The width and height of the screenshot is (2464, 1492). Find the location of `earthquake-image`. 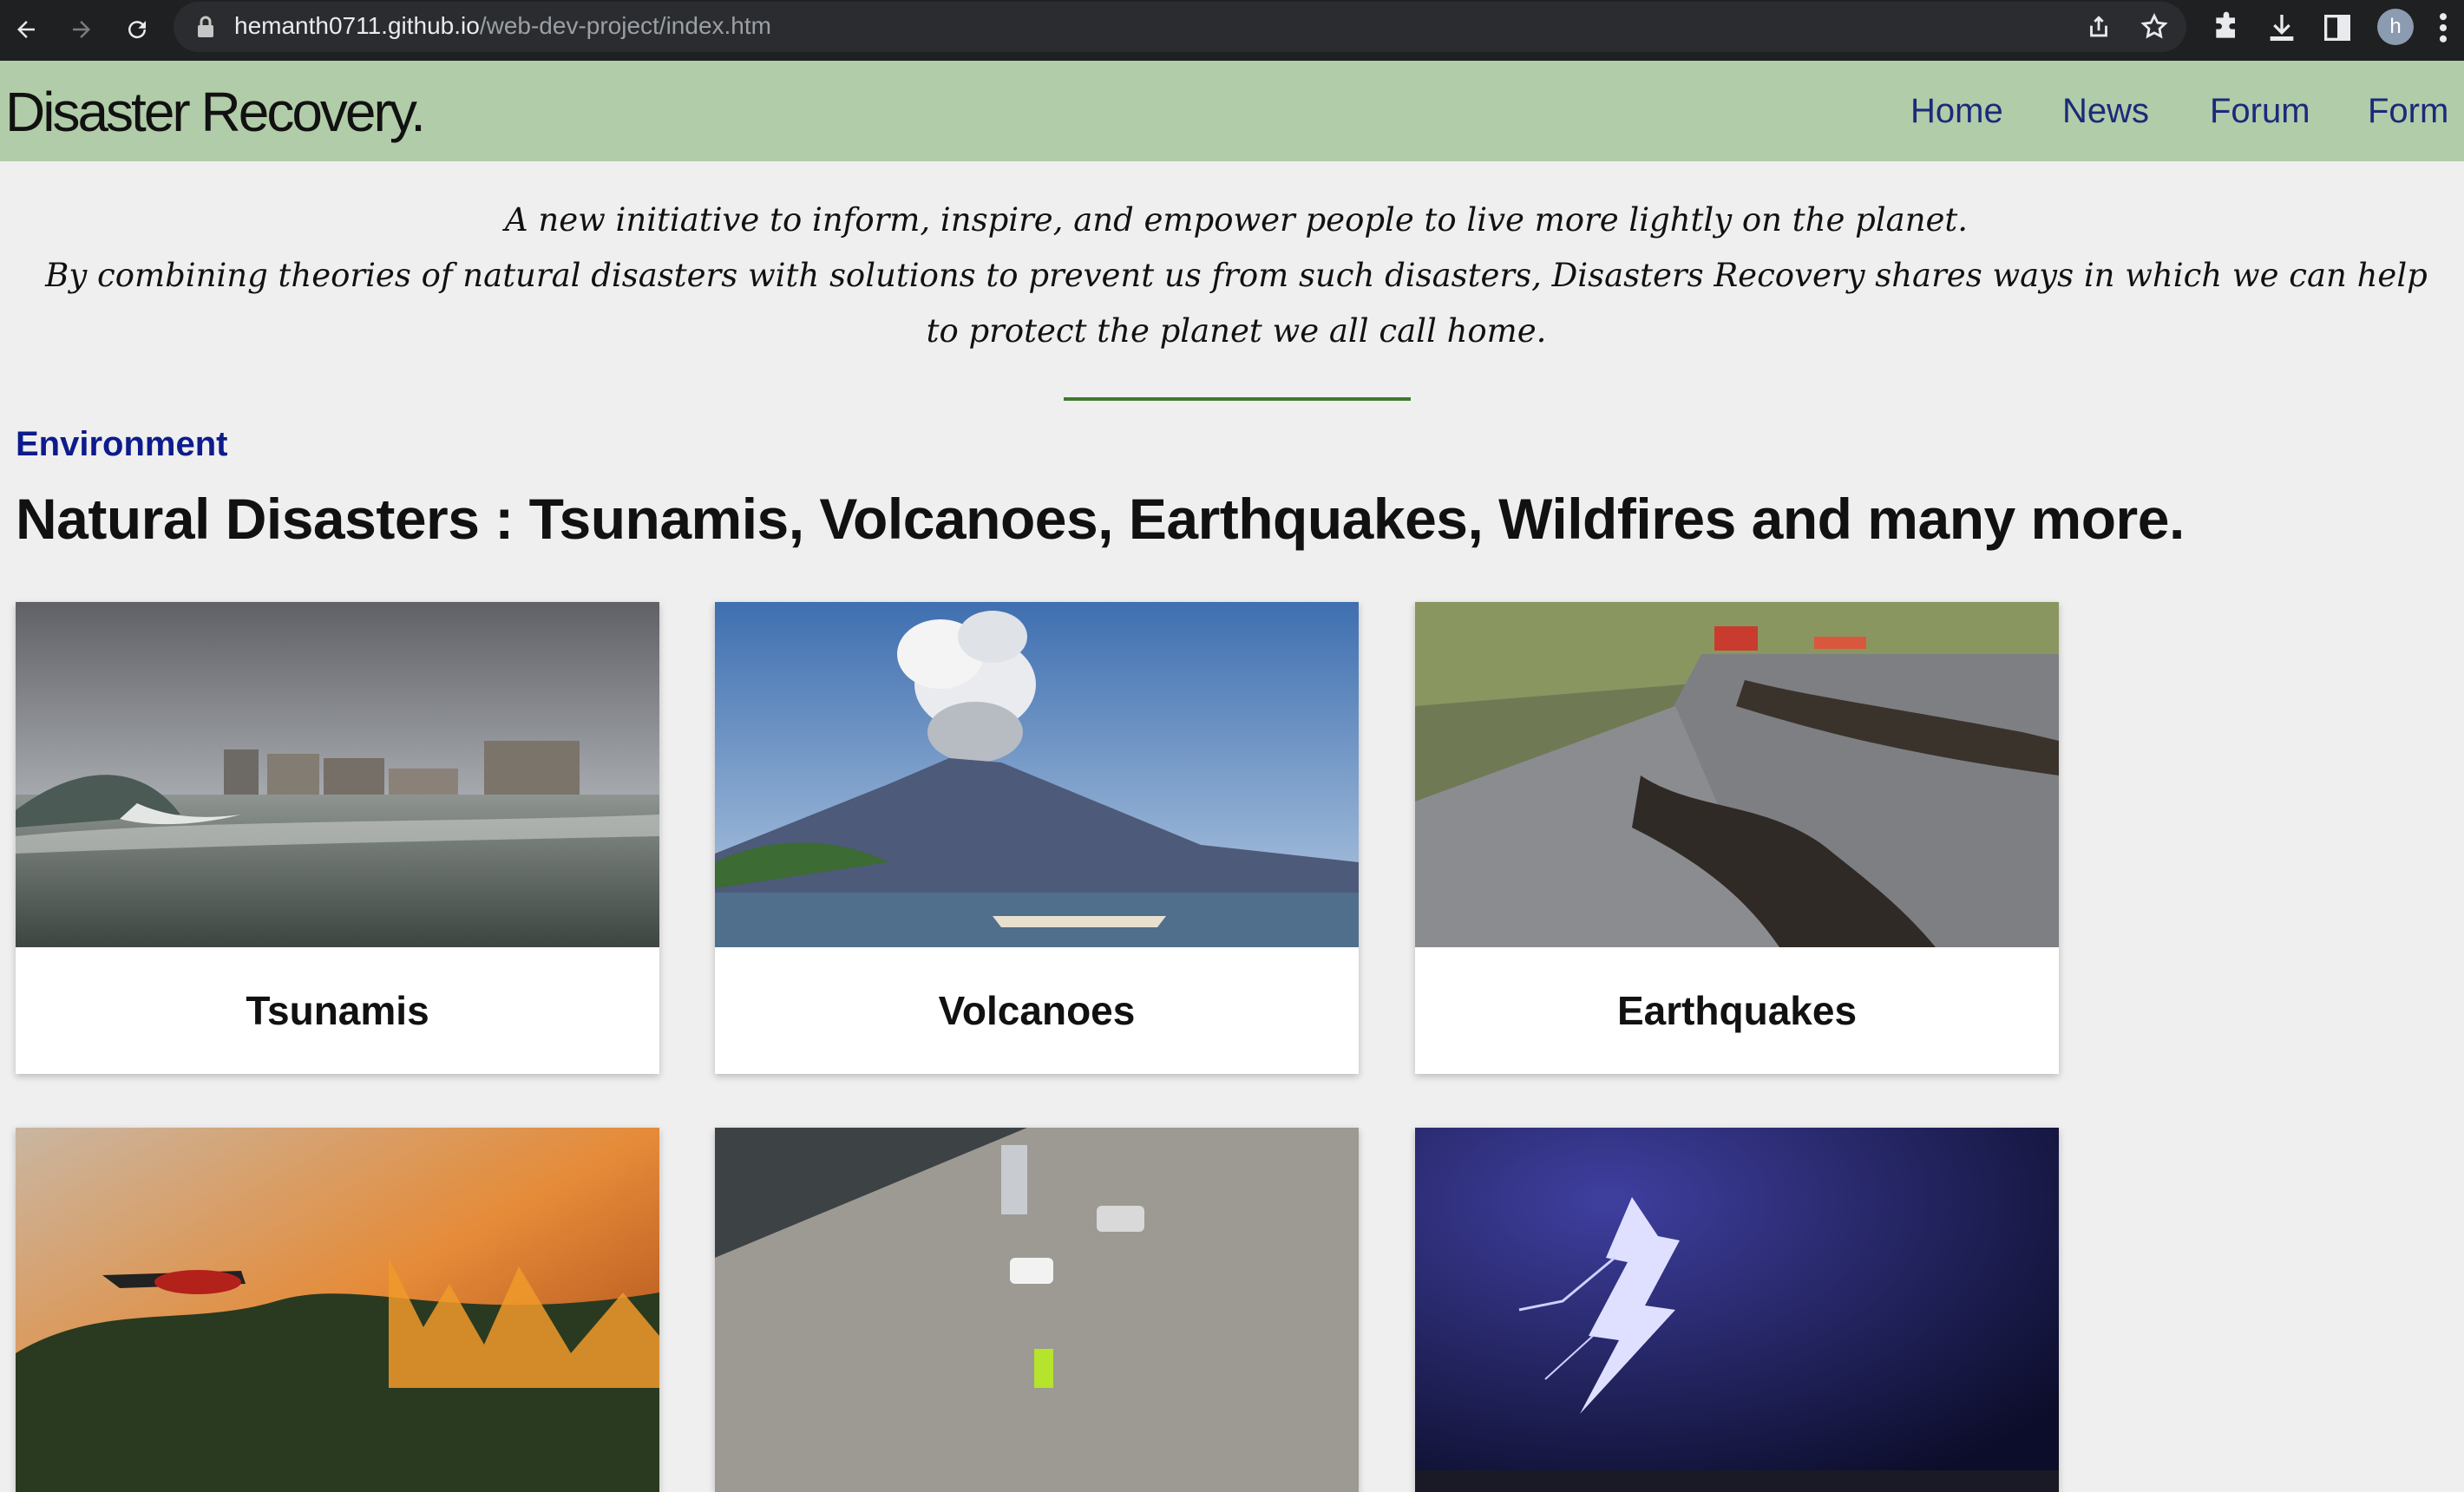

earthquake-image is located at coordinates (1737, 775).